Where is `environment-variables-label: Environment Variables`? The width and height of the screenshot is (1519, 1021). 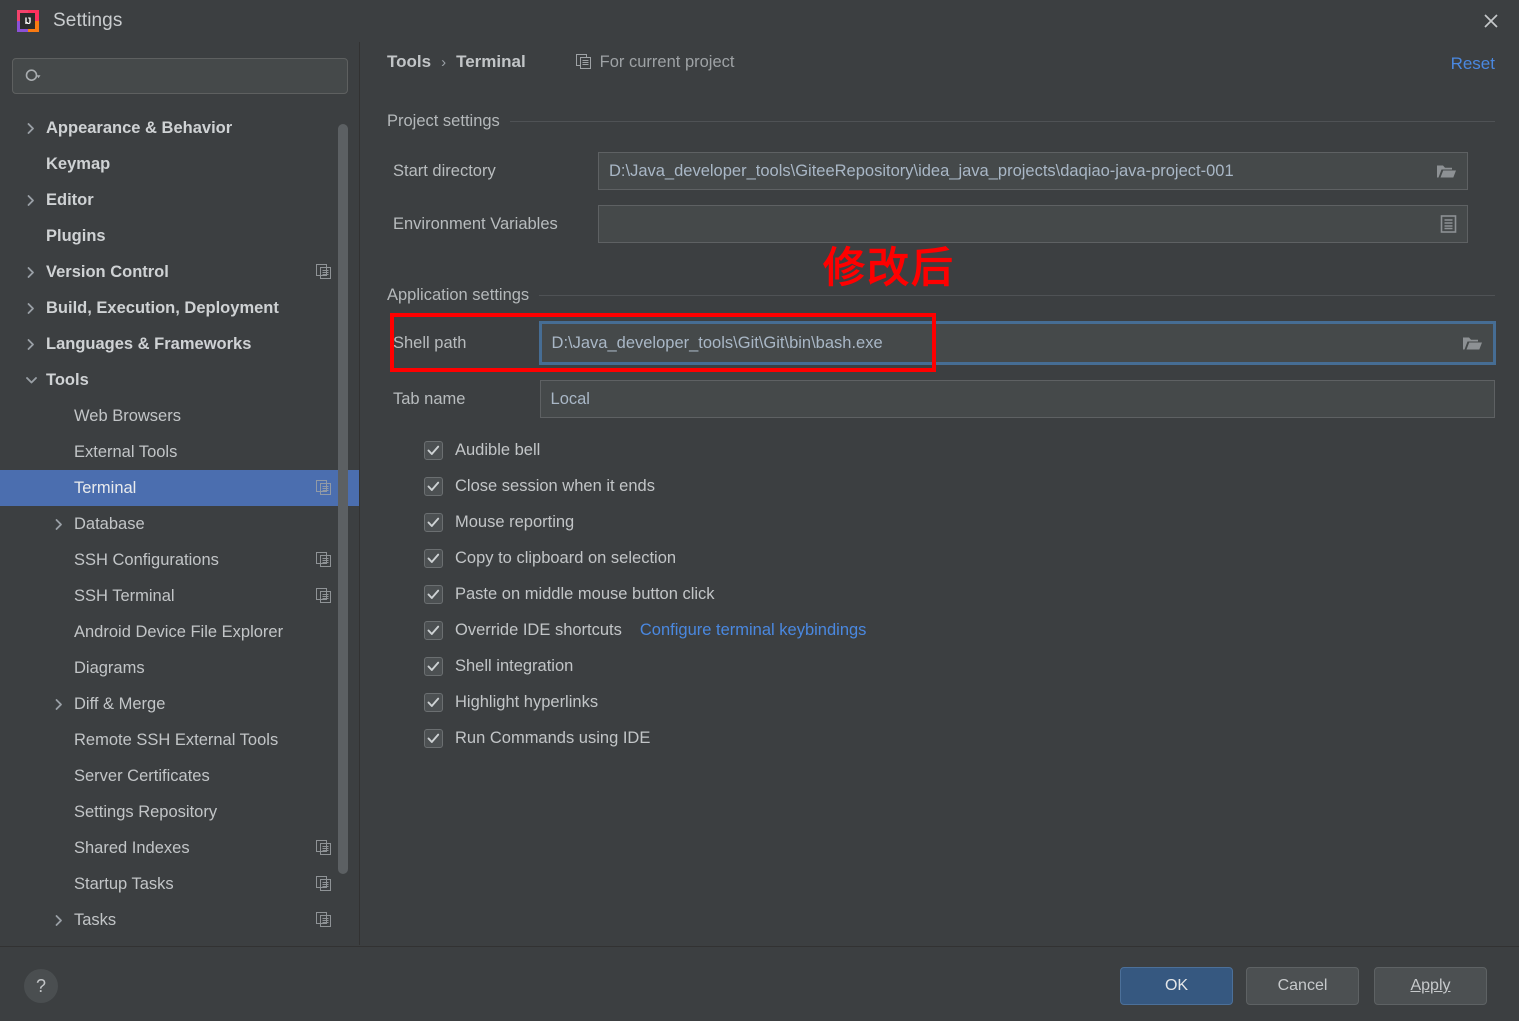 environment-variables-label: Environment Variables is located at coordinates (475, 223).